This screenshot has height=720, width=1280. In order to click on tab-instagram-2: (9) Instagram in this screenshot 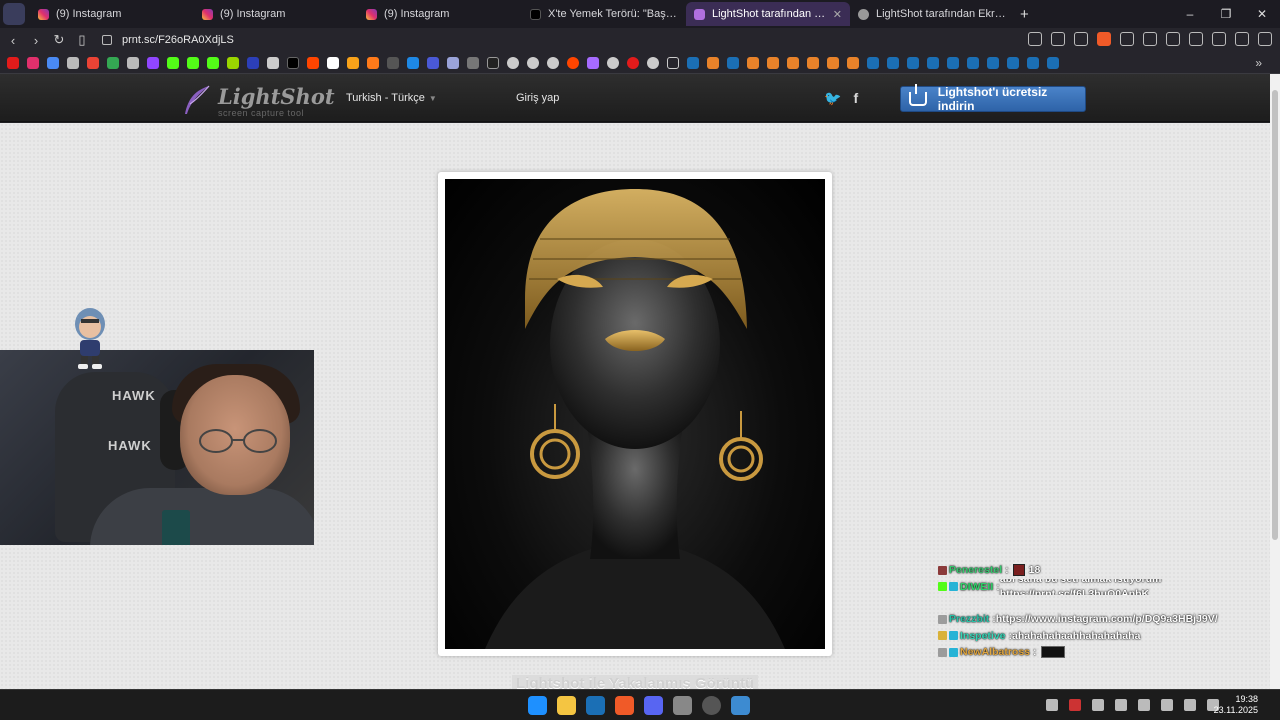, I will do `click(276, 14)`.